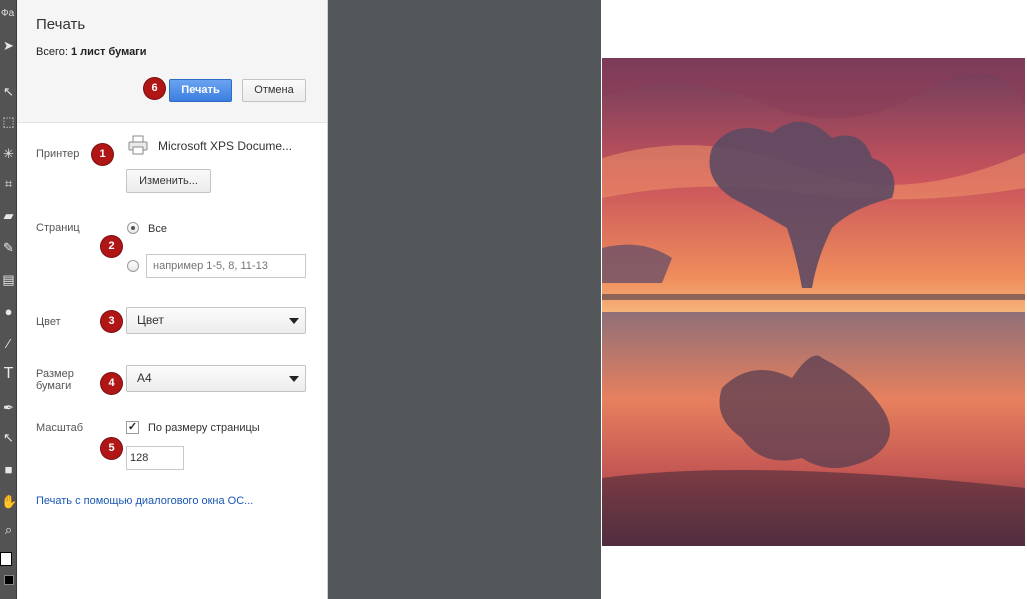 This screenshot has height=599, width=1027. Describe the element at coordinates (138, 145) in the screenshot. I see `printer-icon` at that location.